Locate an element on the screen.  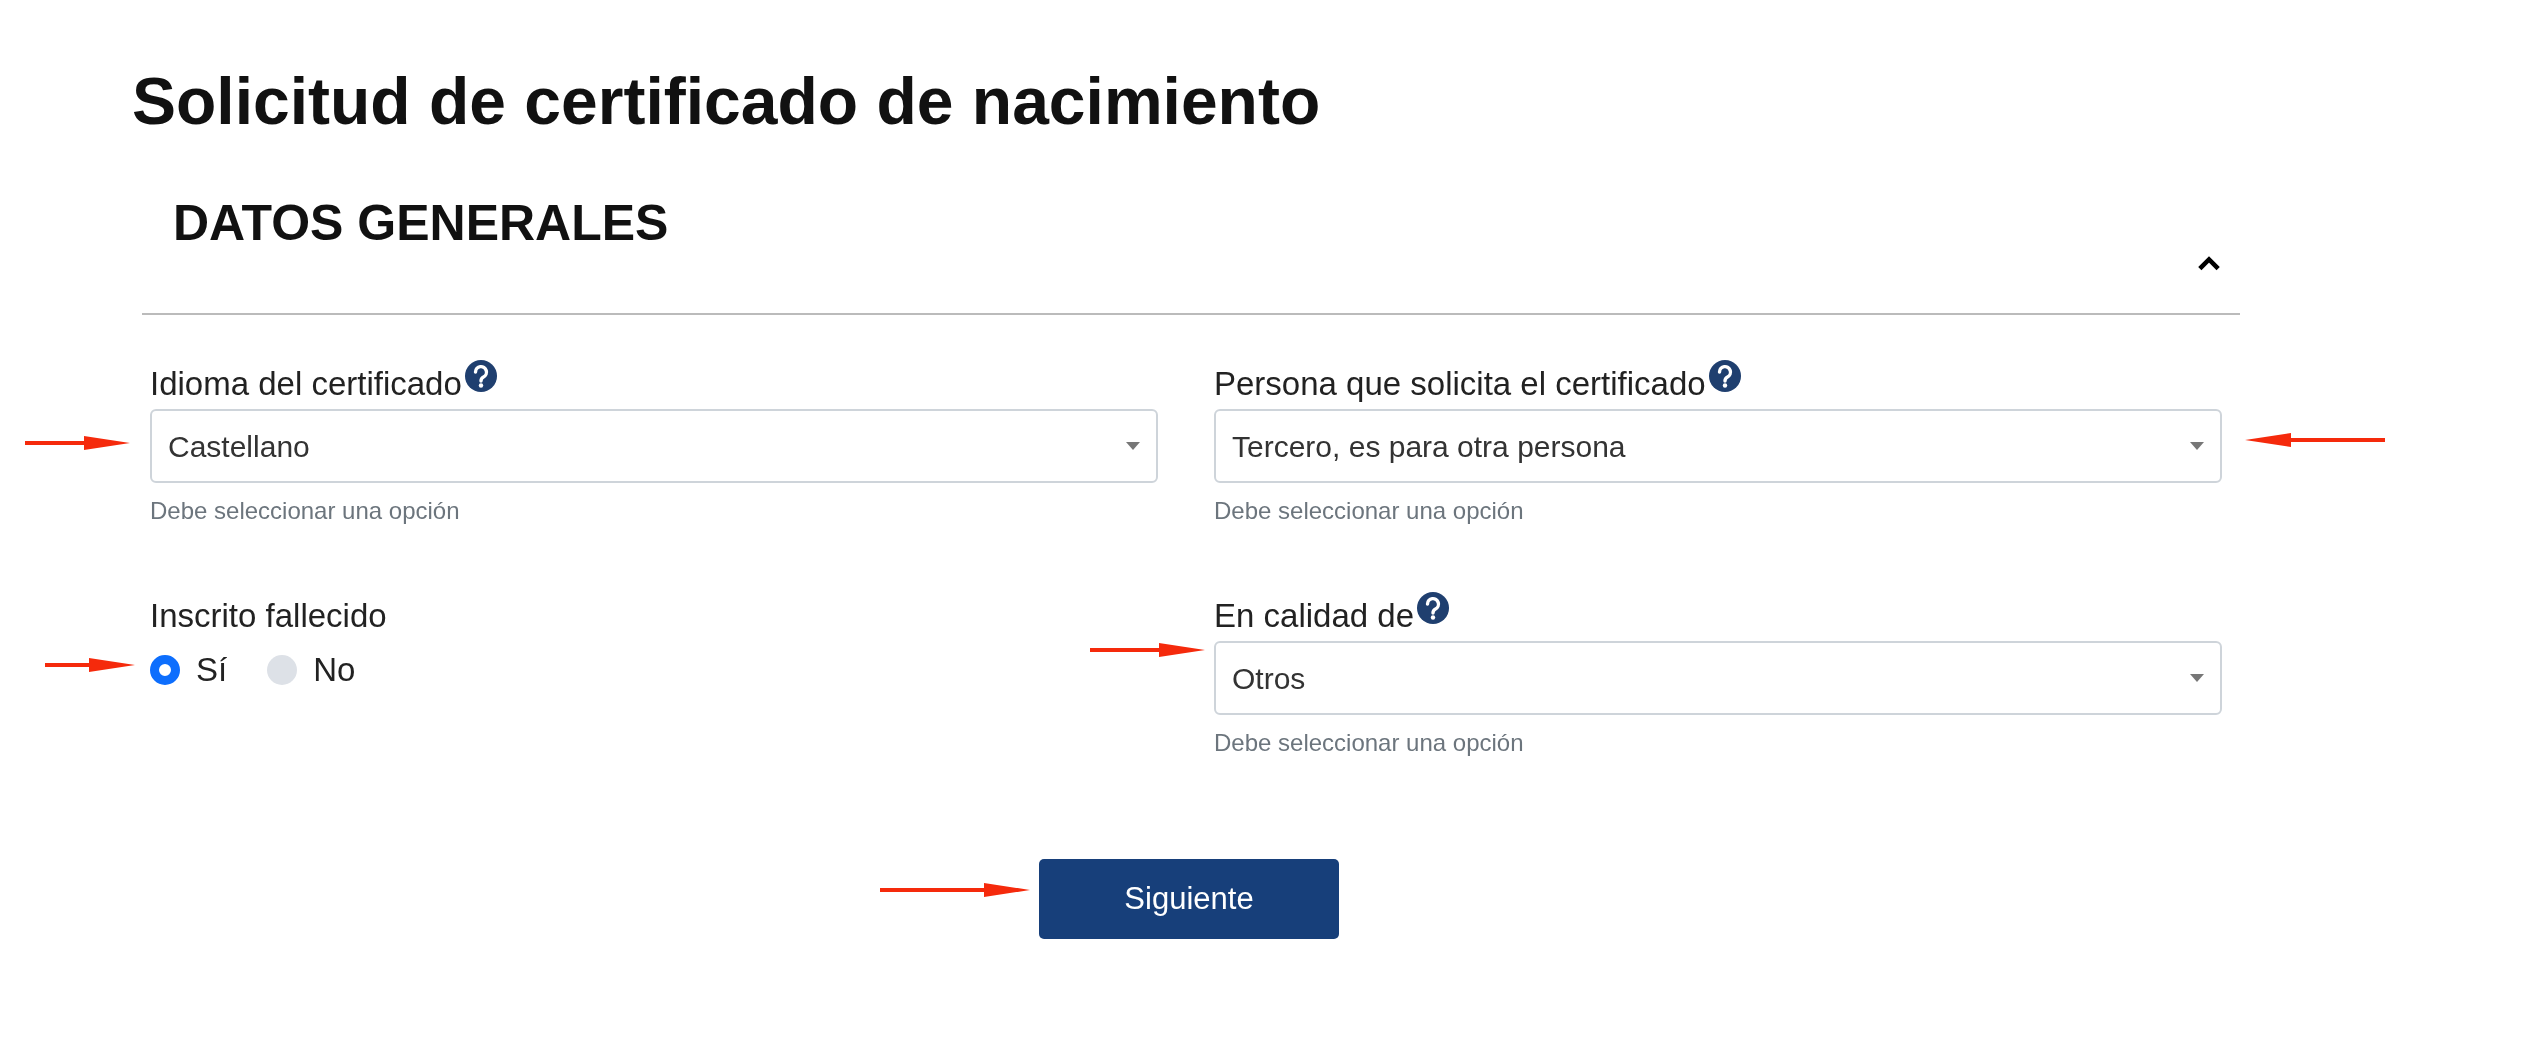
next-button: Siguiente is located at coordinates (1189, 899).